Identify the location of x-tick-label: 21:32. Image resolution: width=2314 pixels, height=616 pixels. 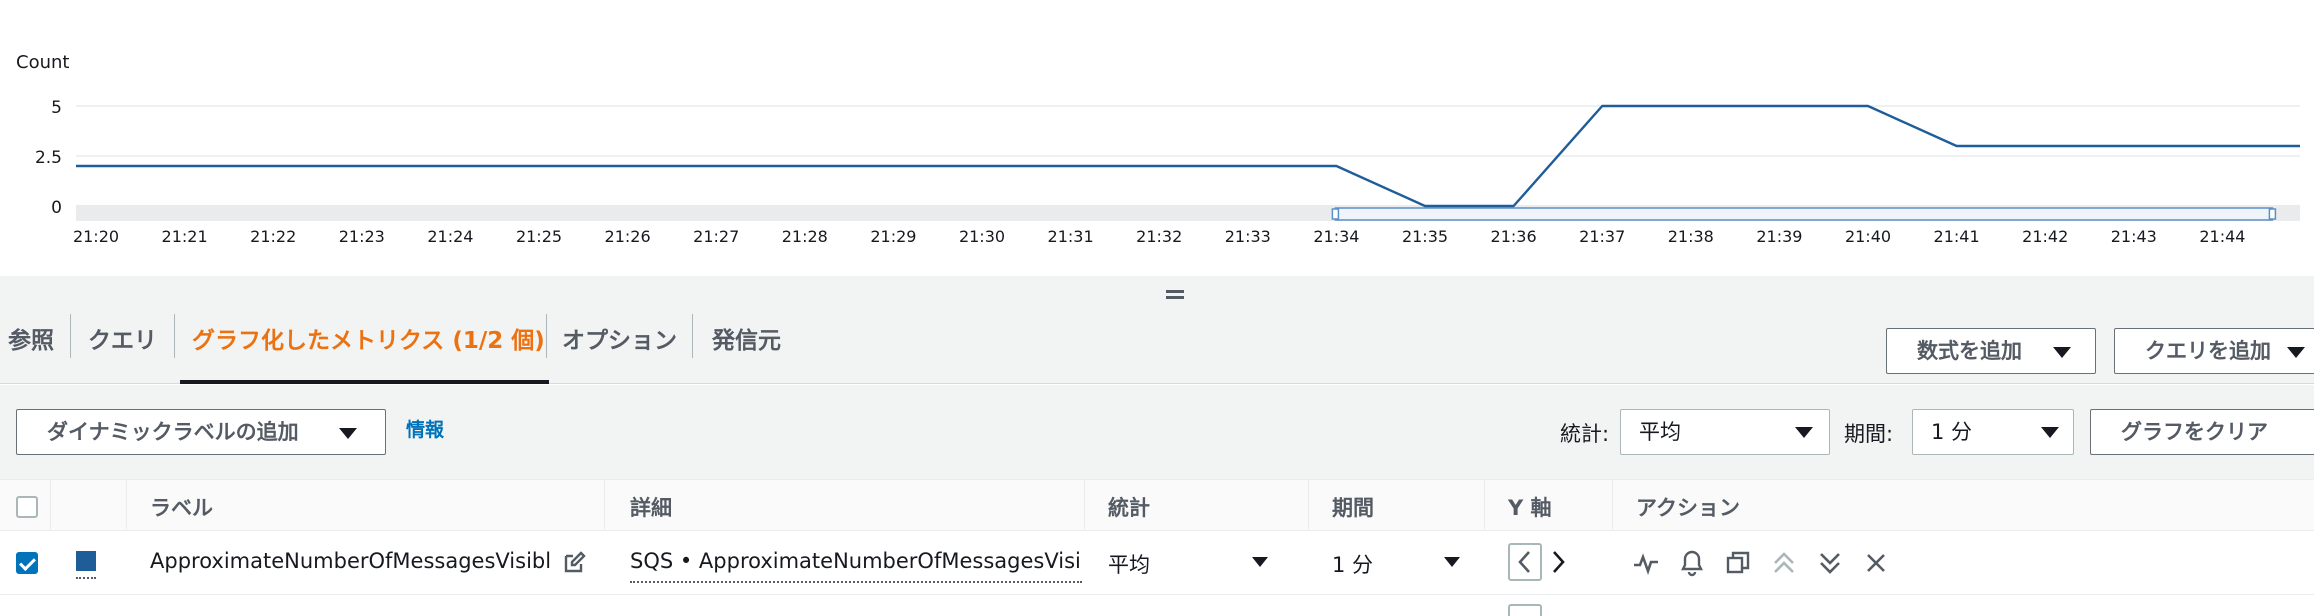
(1159, 236).